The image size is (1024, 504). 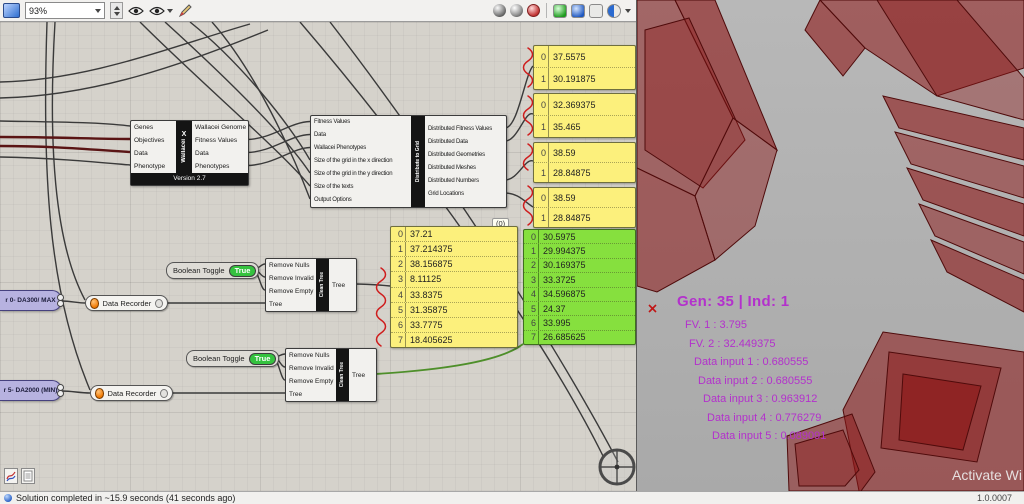 I want to click on preview-shaded-icon, so click(x=533, y=10).